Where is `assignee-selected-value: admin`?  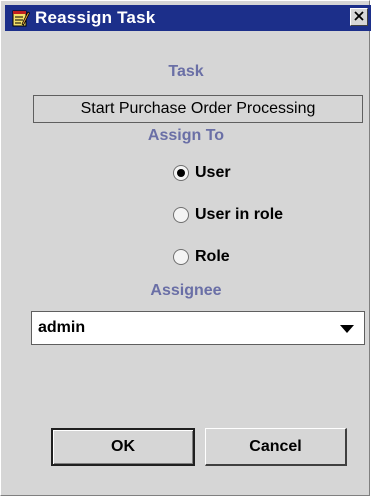
assignee-selected-value: admin is located at coordinates (62, 327).